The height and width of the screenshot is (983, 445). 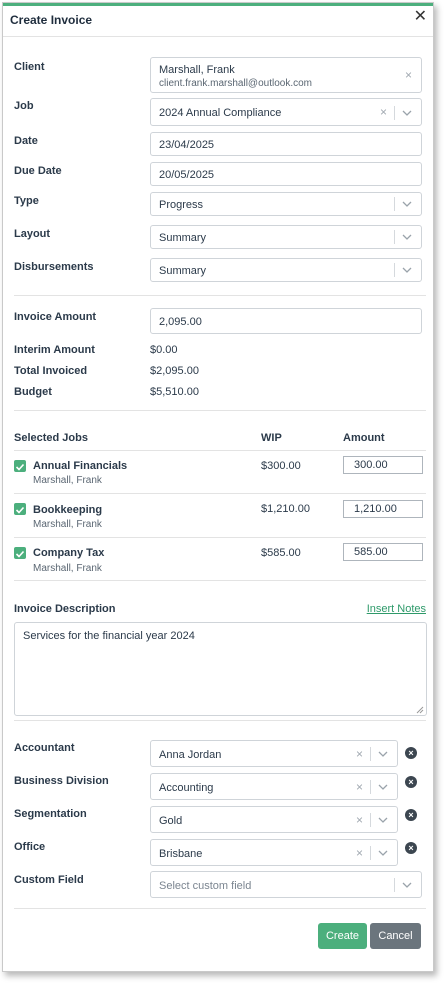 What do you see at coordinates (24, 106) in the screenshot?
I see `job-label: Job` at bounding box center [24, 106].